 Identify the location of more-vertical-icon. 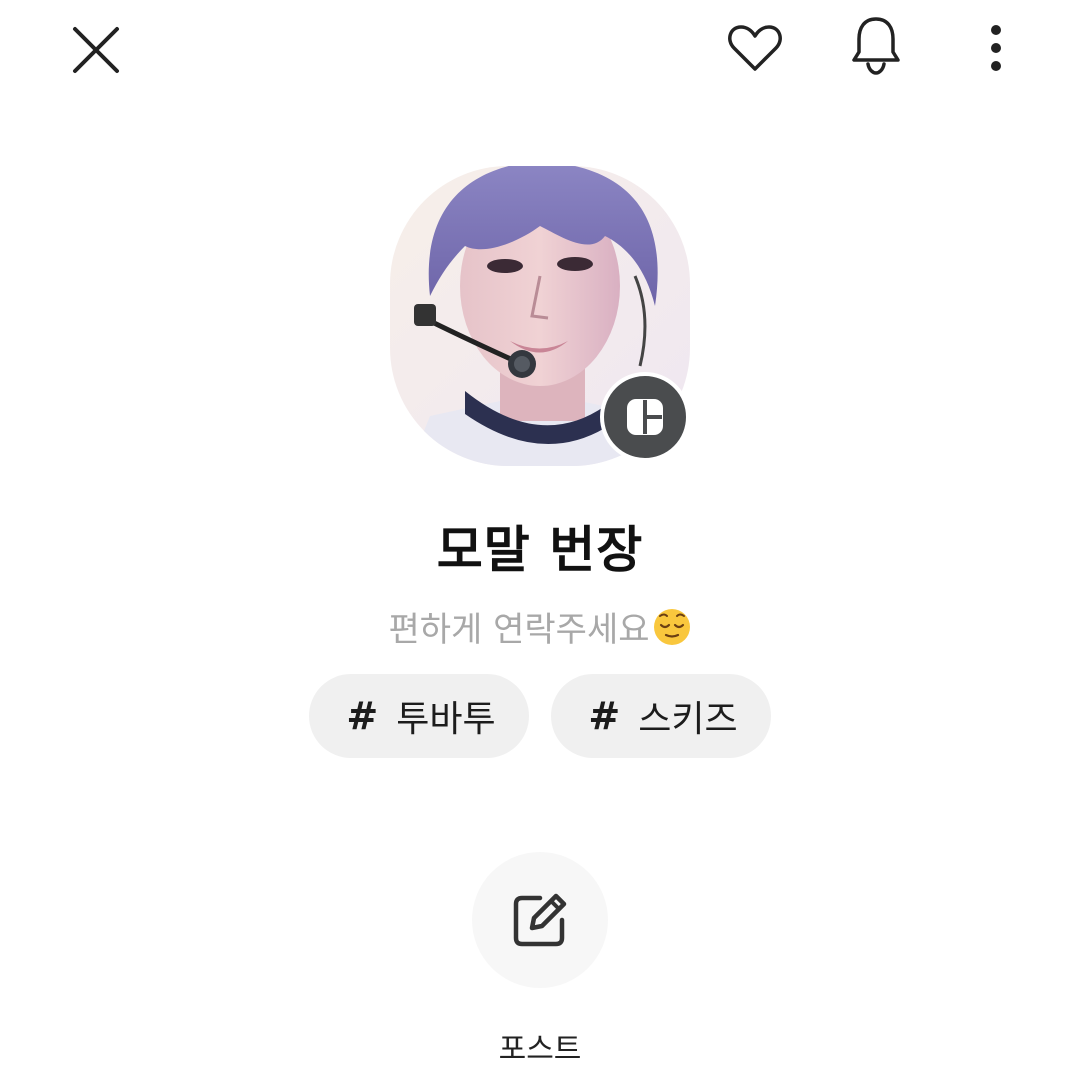
(996, 48).